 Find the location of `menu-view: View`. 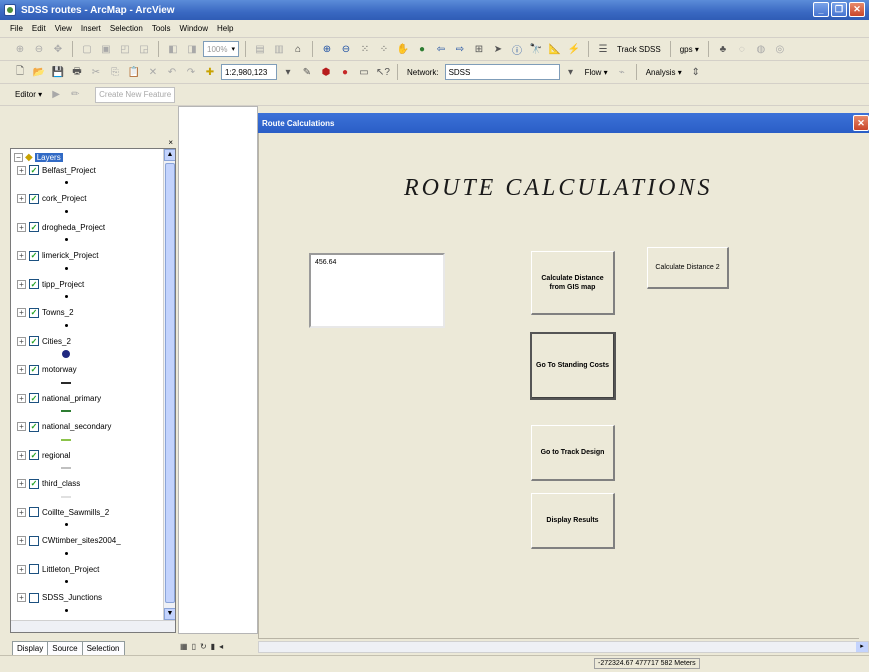

menu-view: View is located at coordinates (63, 28).